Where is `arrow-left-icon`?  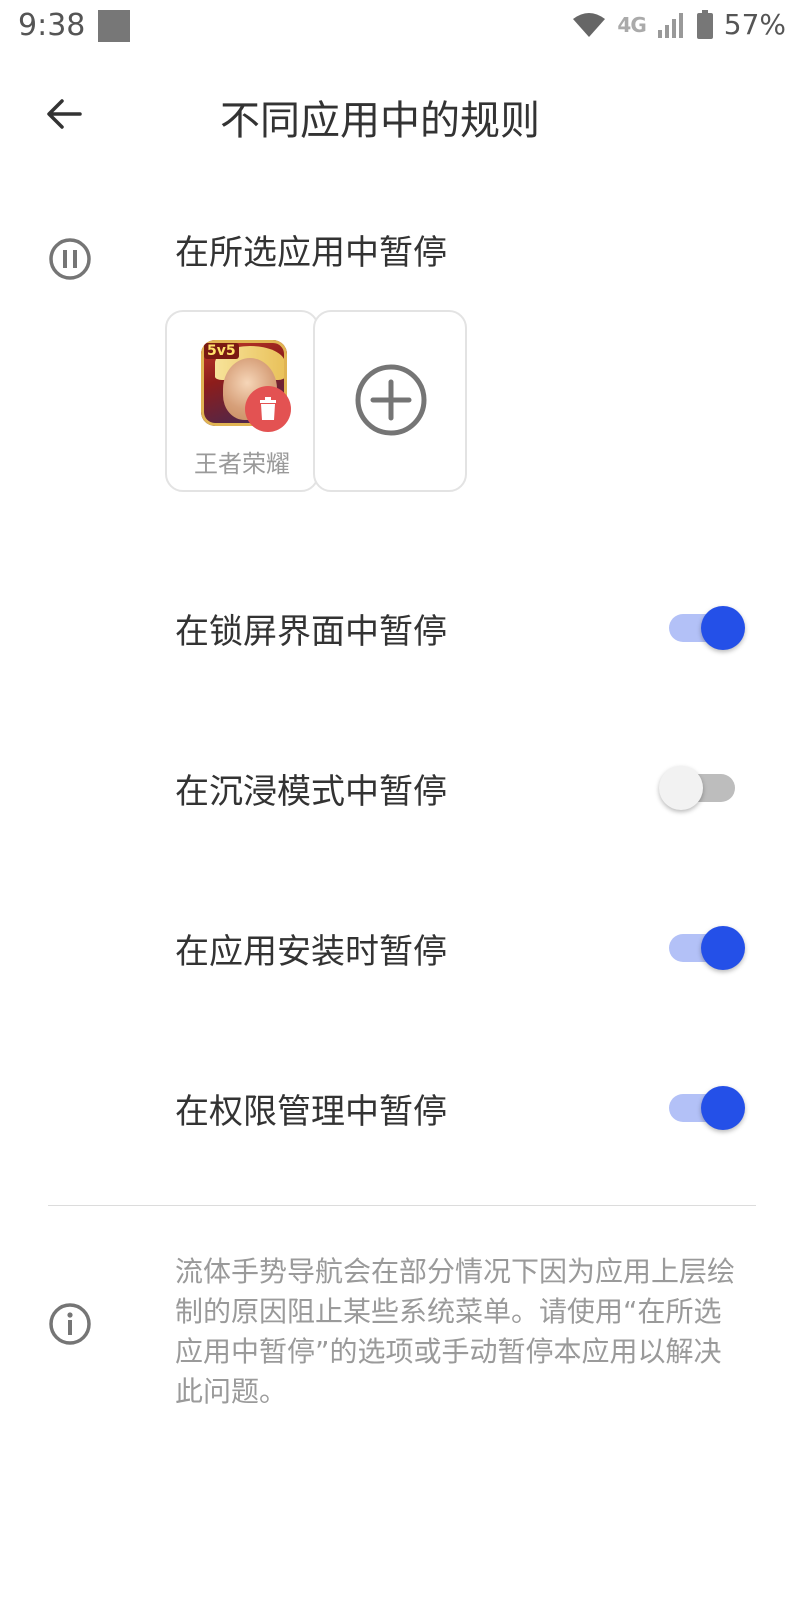 arrow-left-icon is located at coordinates (64, 114).